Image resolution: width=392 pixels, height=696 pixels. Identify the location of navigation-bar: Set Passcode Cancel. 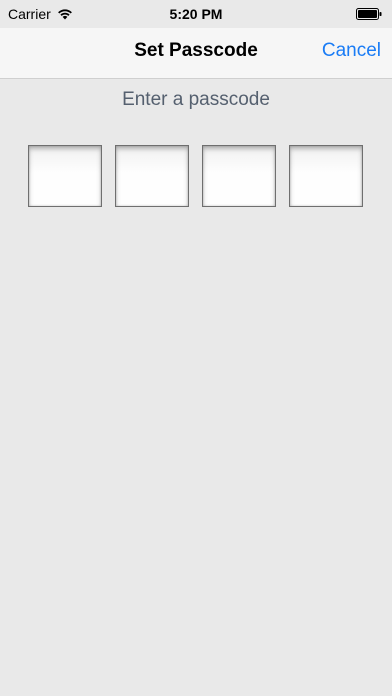
(196, 53).